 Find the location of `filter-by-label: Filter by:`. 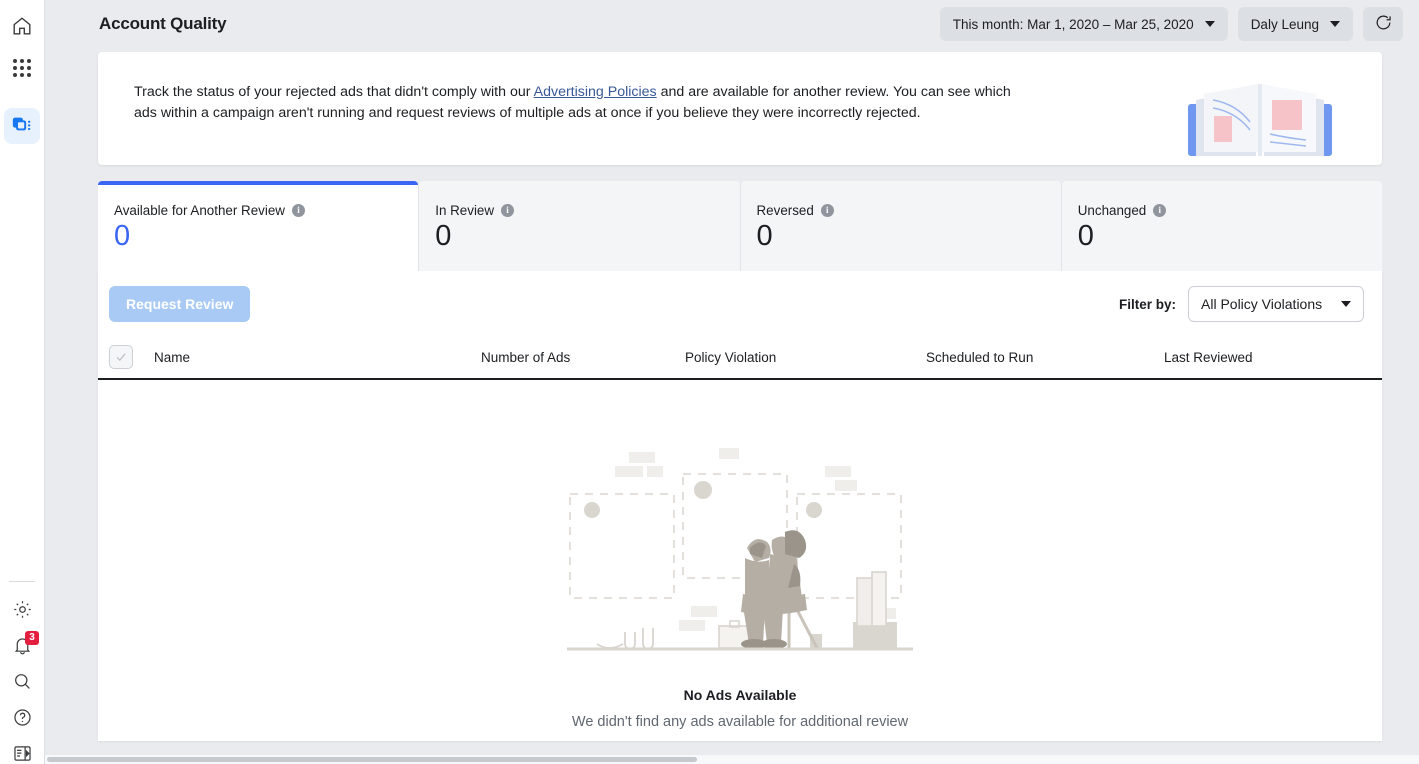

filter-by-label: Filter by: is located at coordinates (1147, 304).